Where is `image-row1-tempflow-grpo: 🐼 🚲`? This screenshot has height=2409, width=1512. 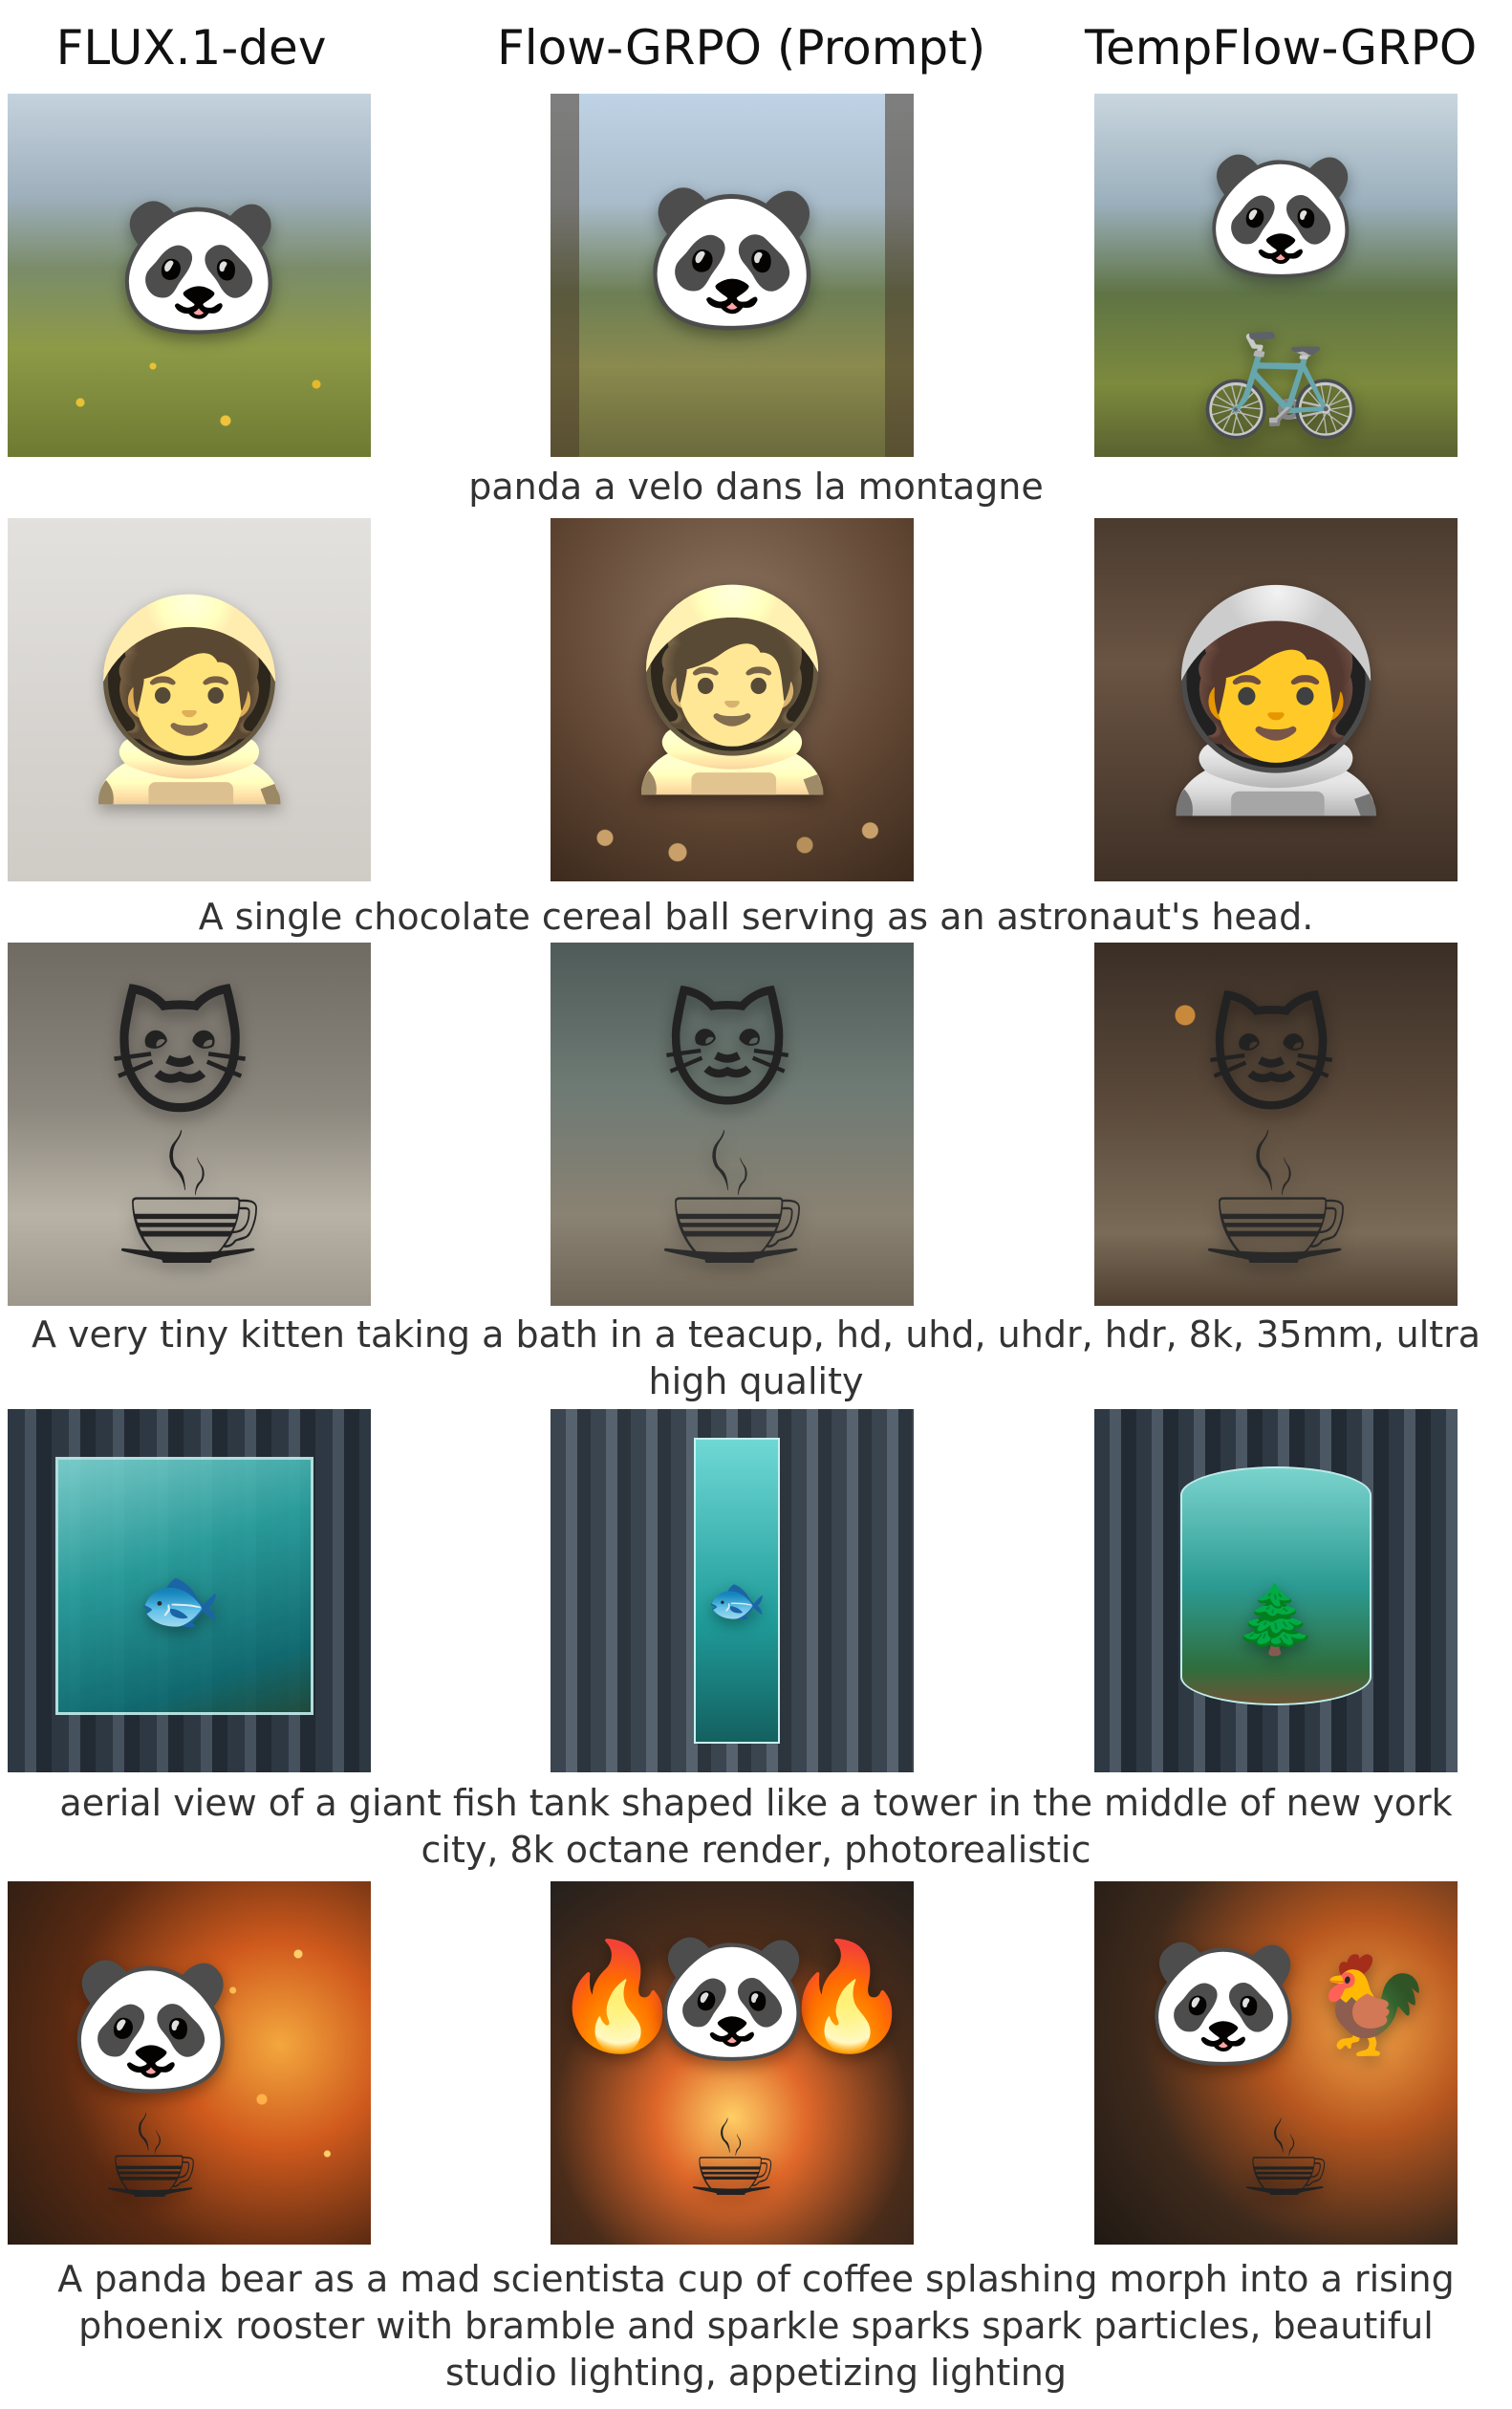
image-row1-tempflow-grpo: 🐼 🚲 is located at coordinates (1276, 275).